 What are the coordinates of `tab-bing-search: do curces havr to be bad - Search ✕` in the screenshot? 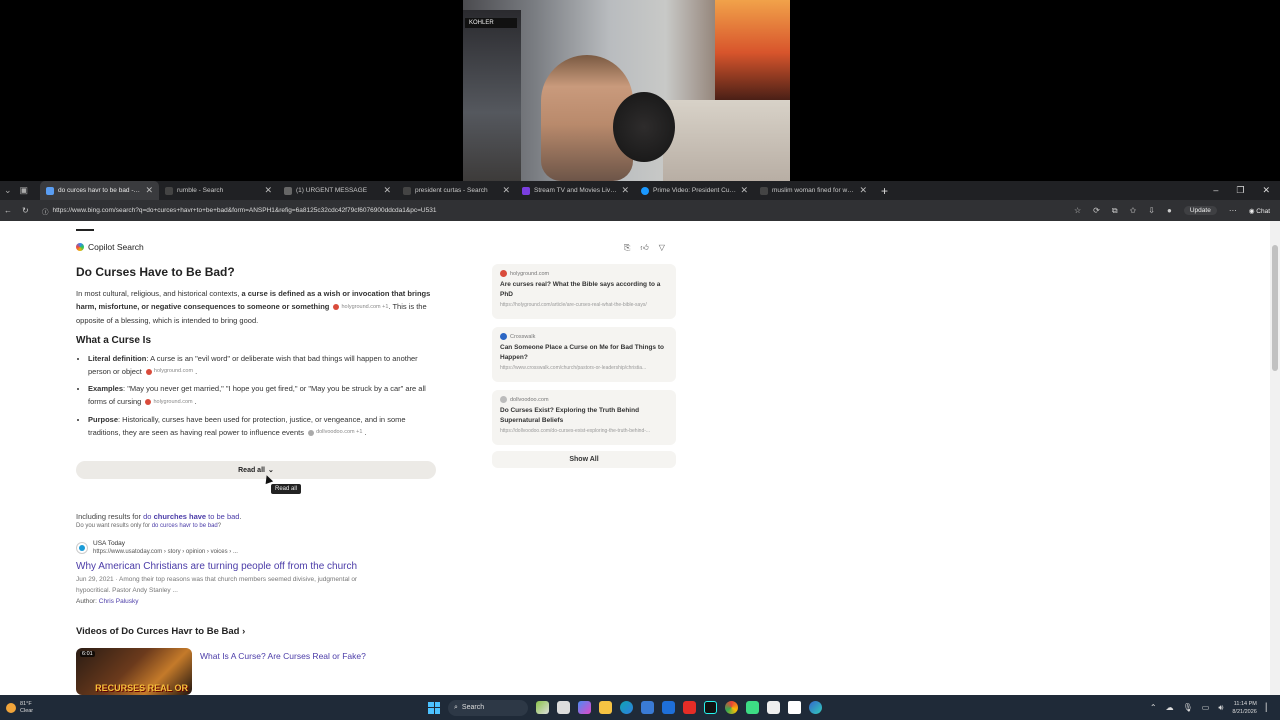 It's located at (99, 190).